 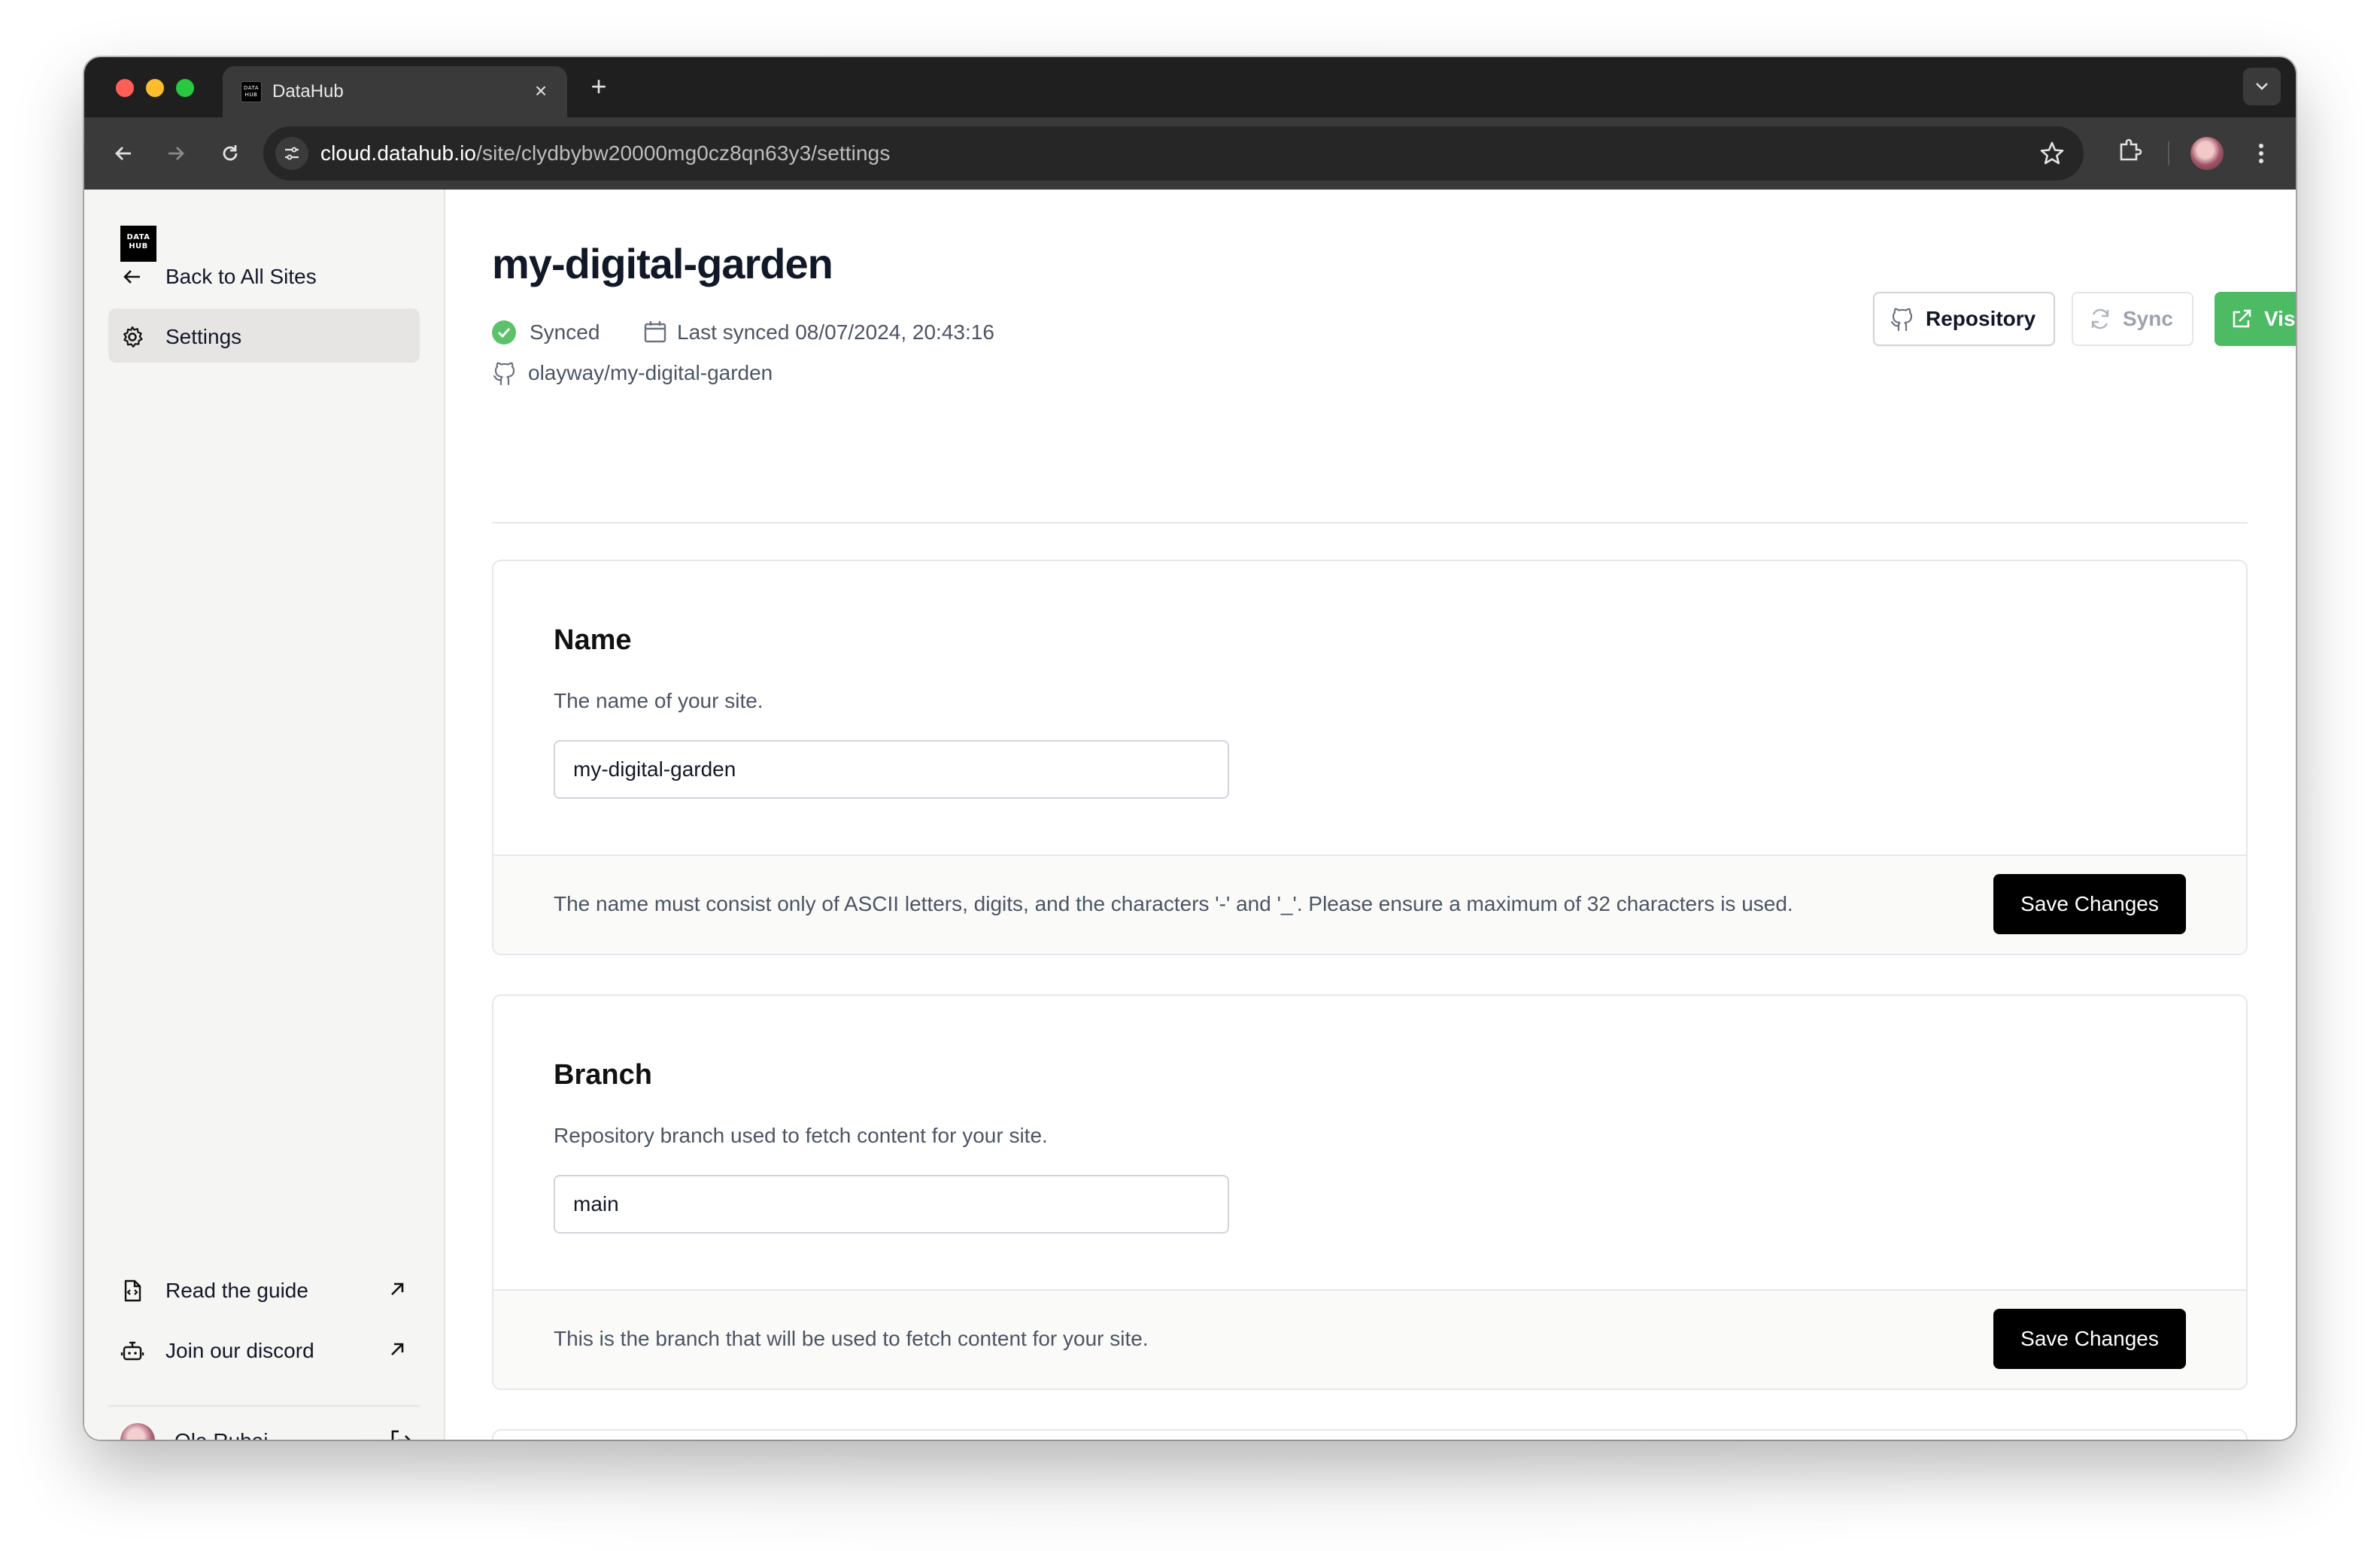 What do you see at coordinates (132, 1291) in the screenshot?
I see `file-code-icon` at bounding box center [132, 1291].